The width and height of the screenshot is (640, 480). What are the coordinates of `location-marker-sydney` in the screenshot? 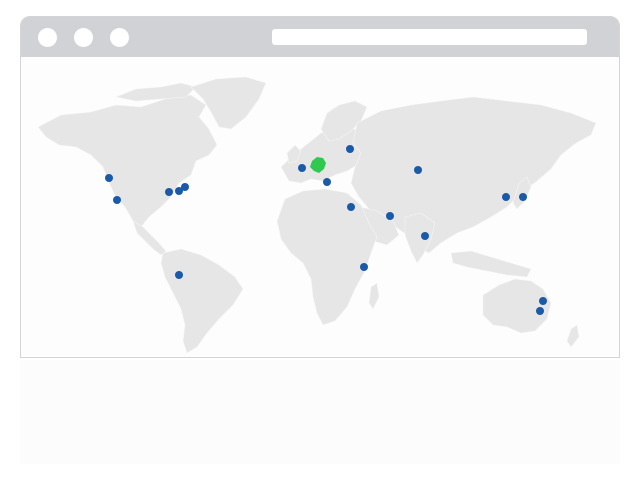 It's located at (543, 301).